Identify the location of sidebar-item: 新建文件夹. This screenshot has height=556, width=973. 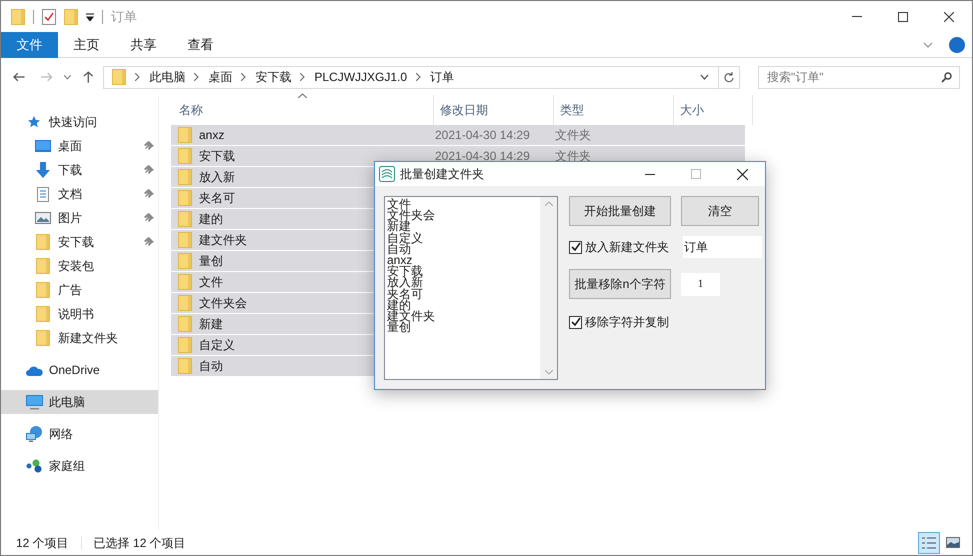
(79, 338).